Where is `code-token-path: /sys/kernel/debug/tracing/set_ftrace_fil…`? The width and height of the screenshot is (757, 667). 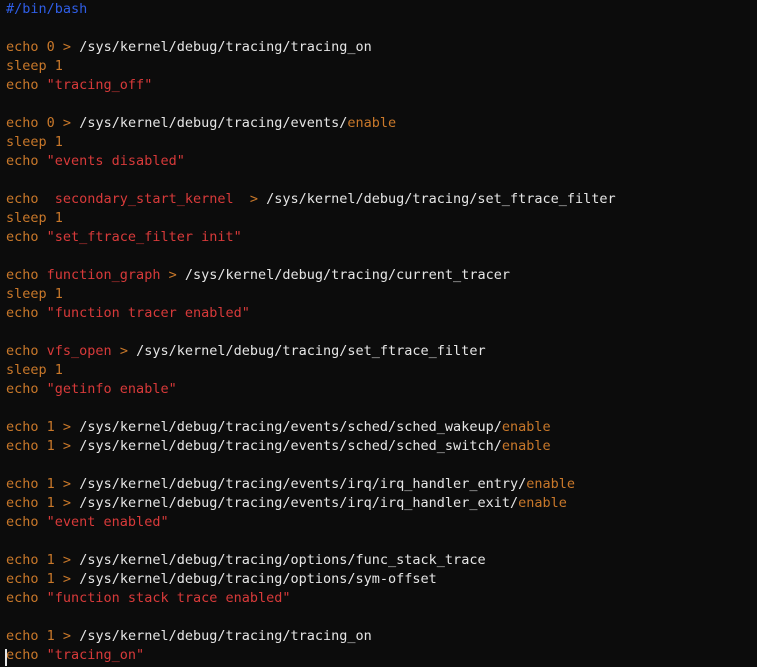 code-token-path: /sys/kernel/debug/tracing/set_ftrace_fil… is located at coordinates (311, 351).